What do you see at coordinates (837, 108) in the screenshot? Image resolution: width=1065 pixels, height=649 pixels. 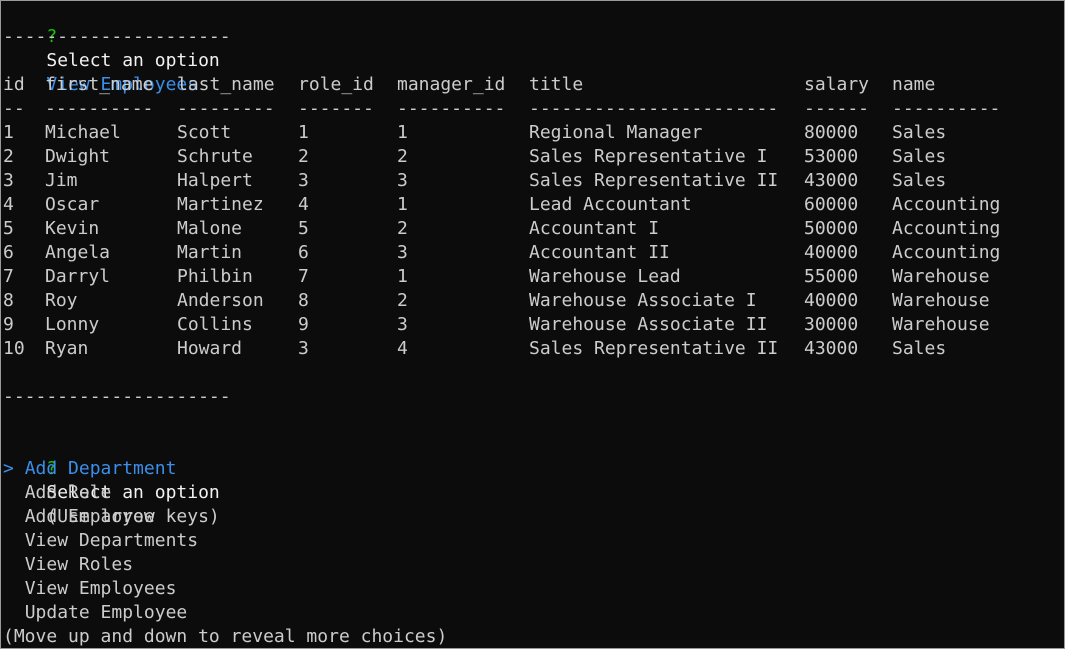 I see `cell-salary: ------` at bounding box center [837, 108].